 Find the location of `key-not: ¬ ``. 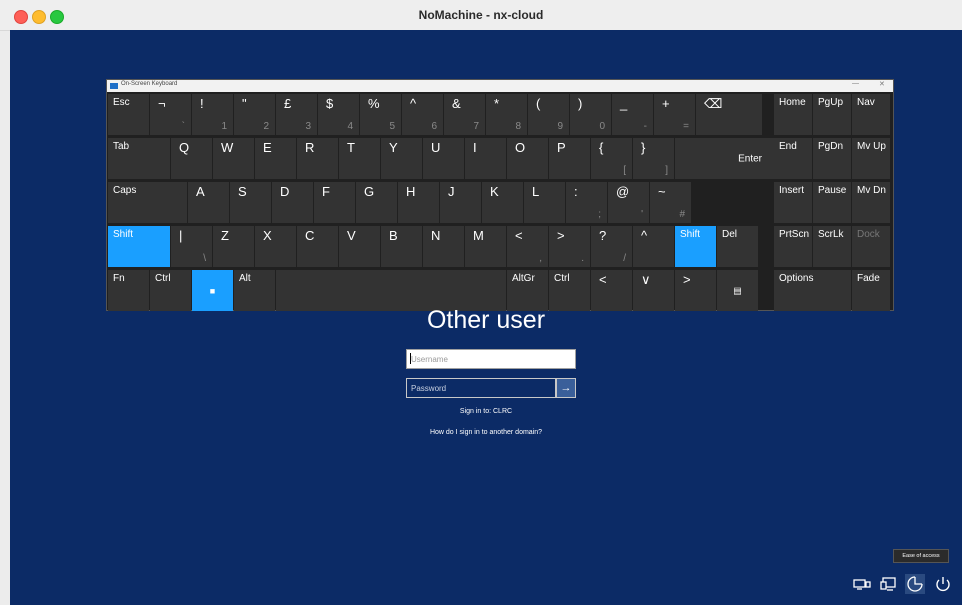

key-not: ¬ ` is located at coordinates (170, 114).